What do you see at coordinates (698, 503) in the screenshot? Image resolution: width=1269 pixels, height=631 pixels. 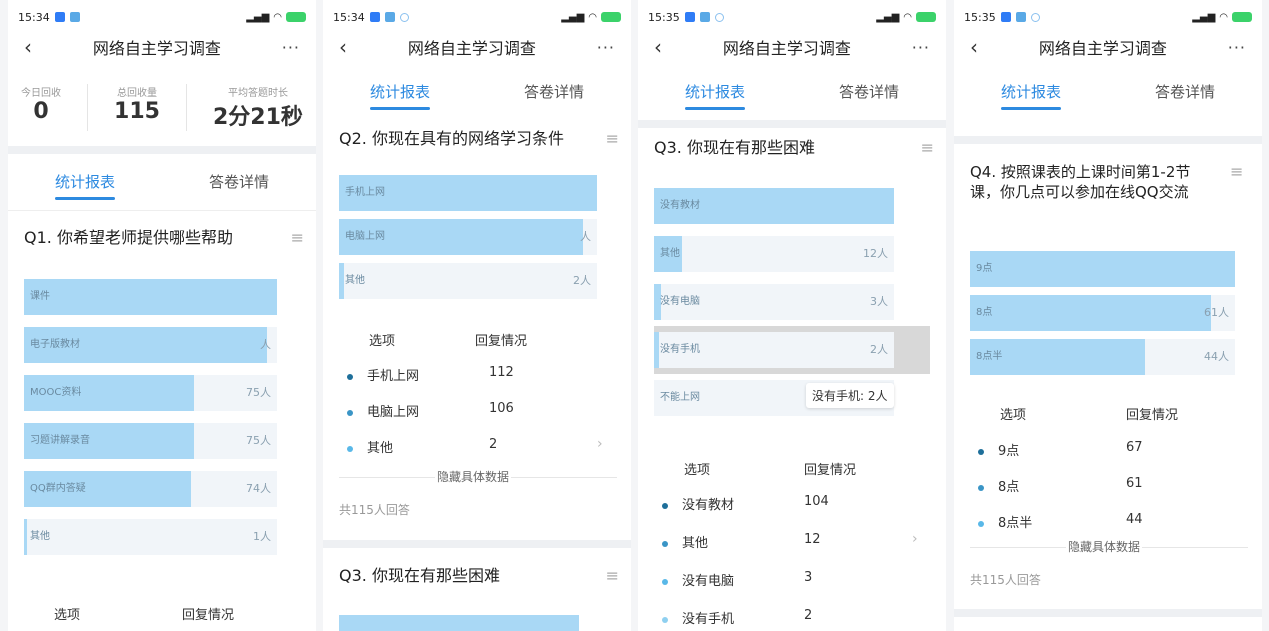 I see `table-row-option: 没有教材` at bounding box center [698, 503].